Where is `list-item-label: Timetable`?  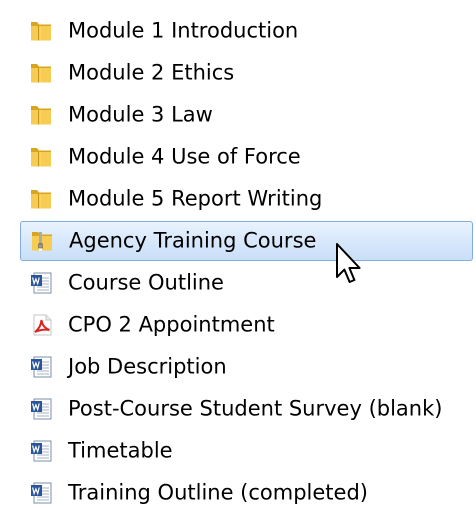
list-item-label: Timetable is located at coordinates (120, 450).